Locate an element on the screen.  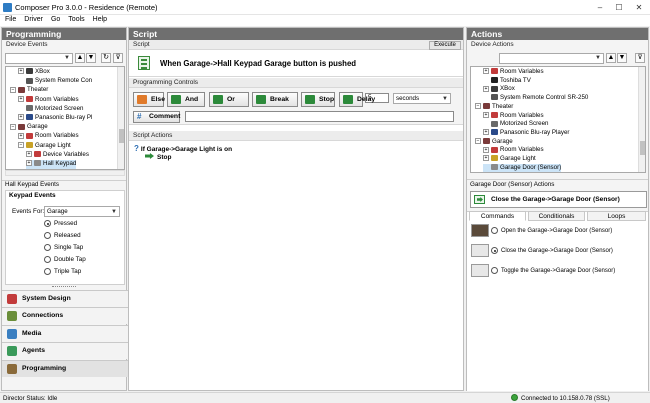
script-action-stop: Stop is located at coordinates (158, 157).